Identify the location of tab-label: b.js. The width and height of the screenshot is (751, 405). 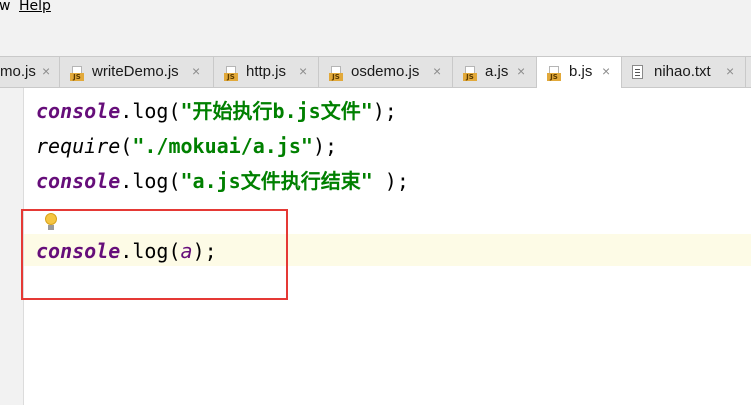
(581, 71).